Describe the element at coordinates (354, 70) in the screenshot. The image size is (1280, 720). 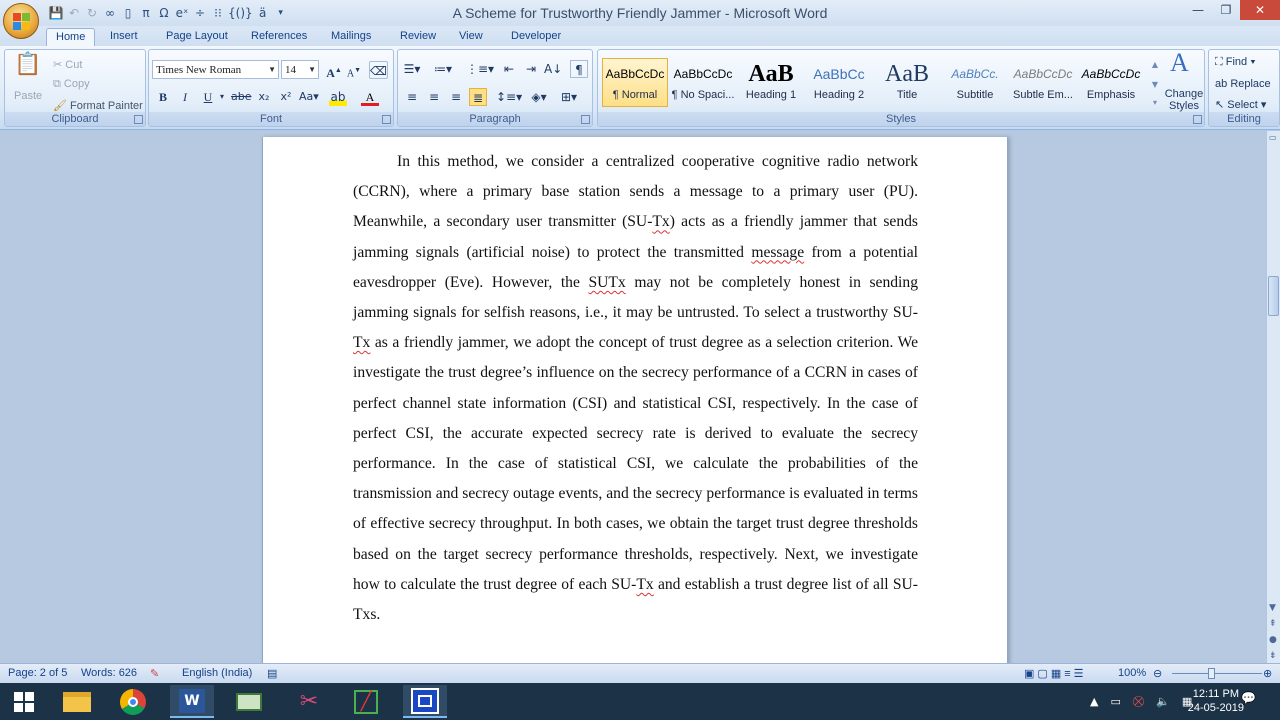
I see `shrink-font-icon: A▼` at that location.